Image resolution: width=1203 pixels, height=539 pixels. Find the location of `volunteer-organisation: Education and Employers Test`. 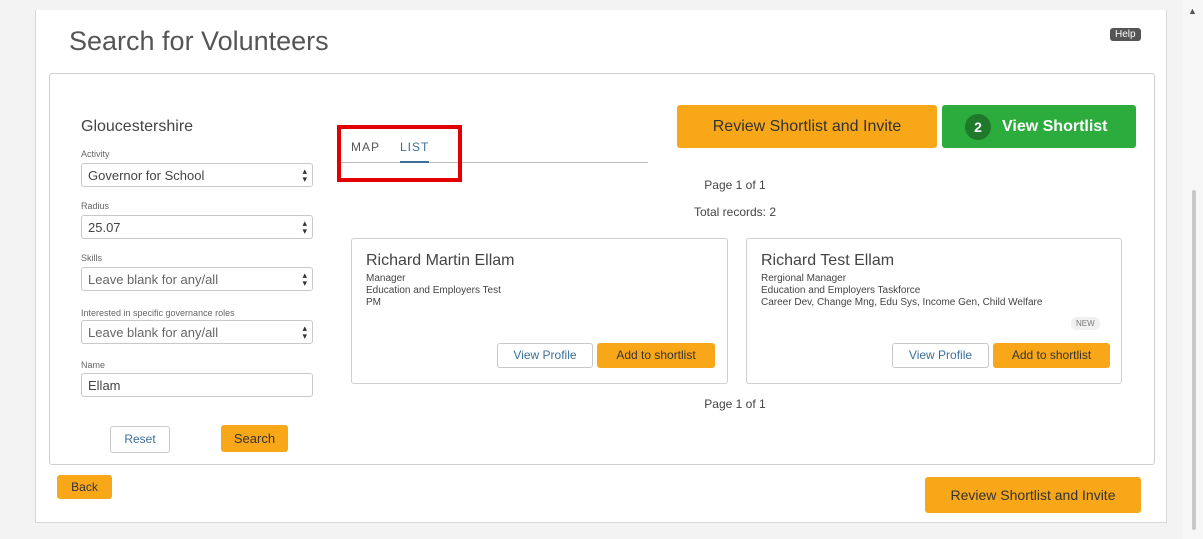

volunteer-organisation: Education and Employers Test is located at coordinates (433, 290).